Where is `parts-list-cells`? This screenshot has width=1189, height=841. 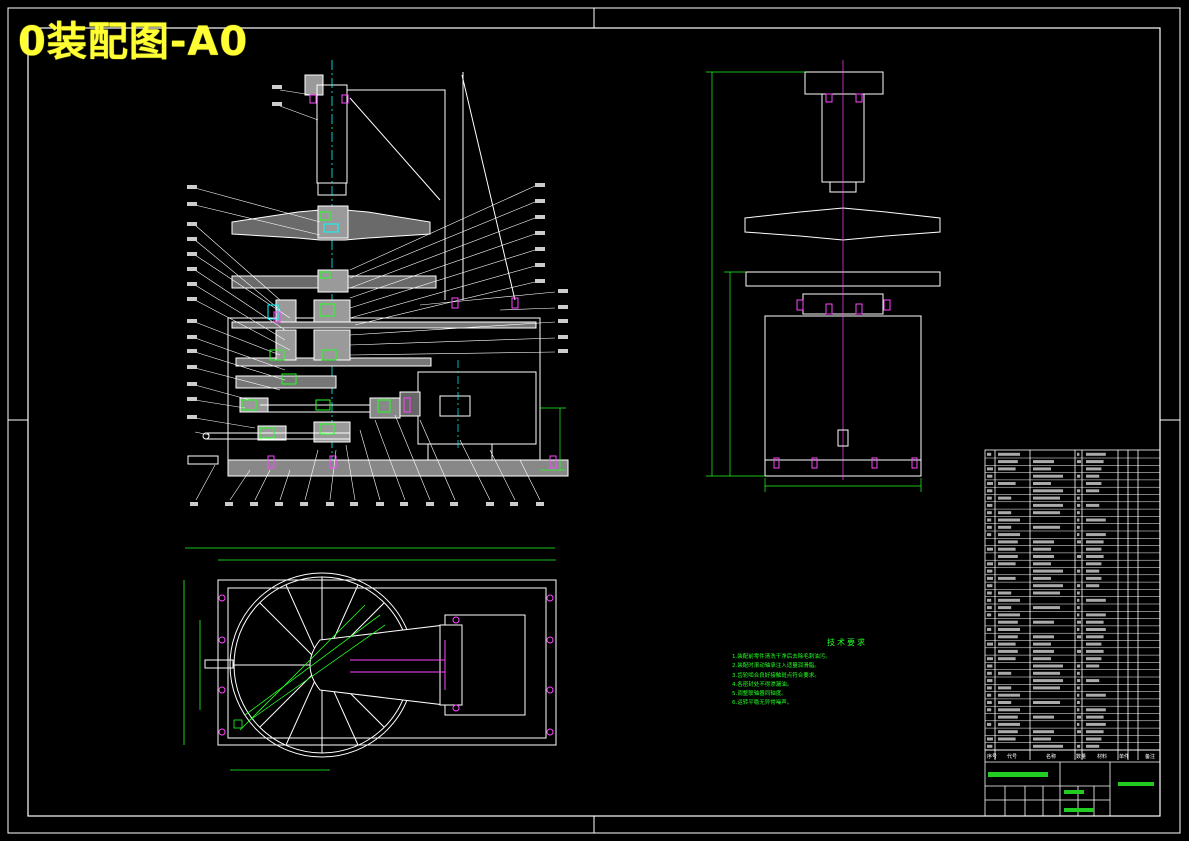
parts-list-cells is located at coordinates (1046, 600).